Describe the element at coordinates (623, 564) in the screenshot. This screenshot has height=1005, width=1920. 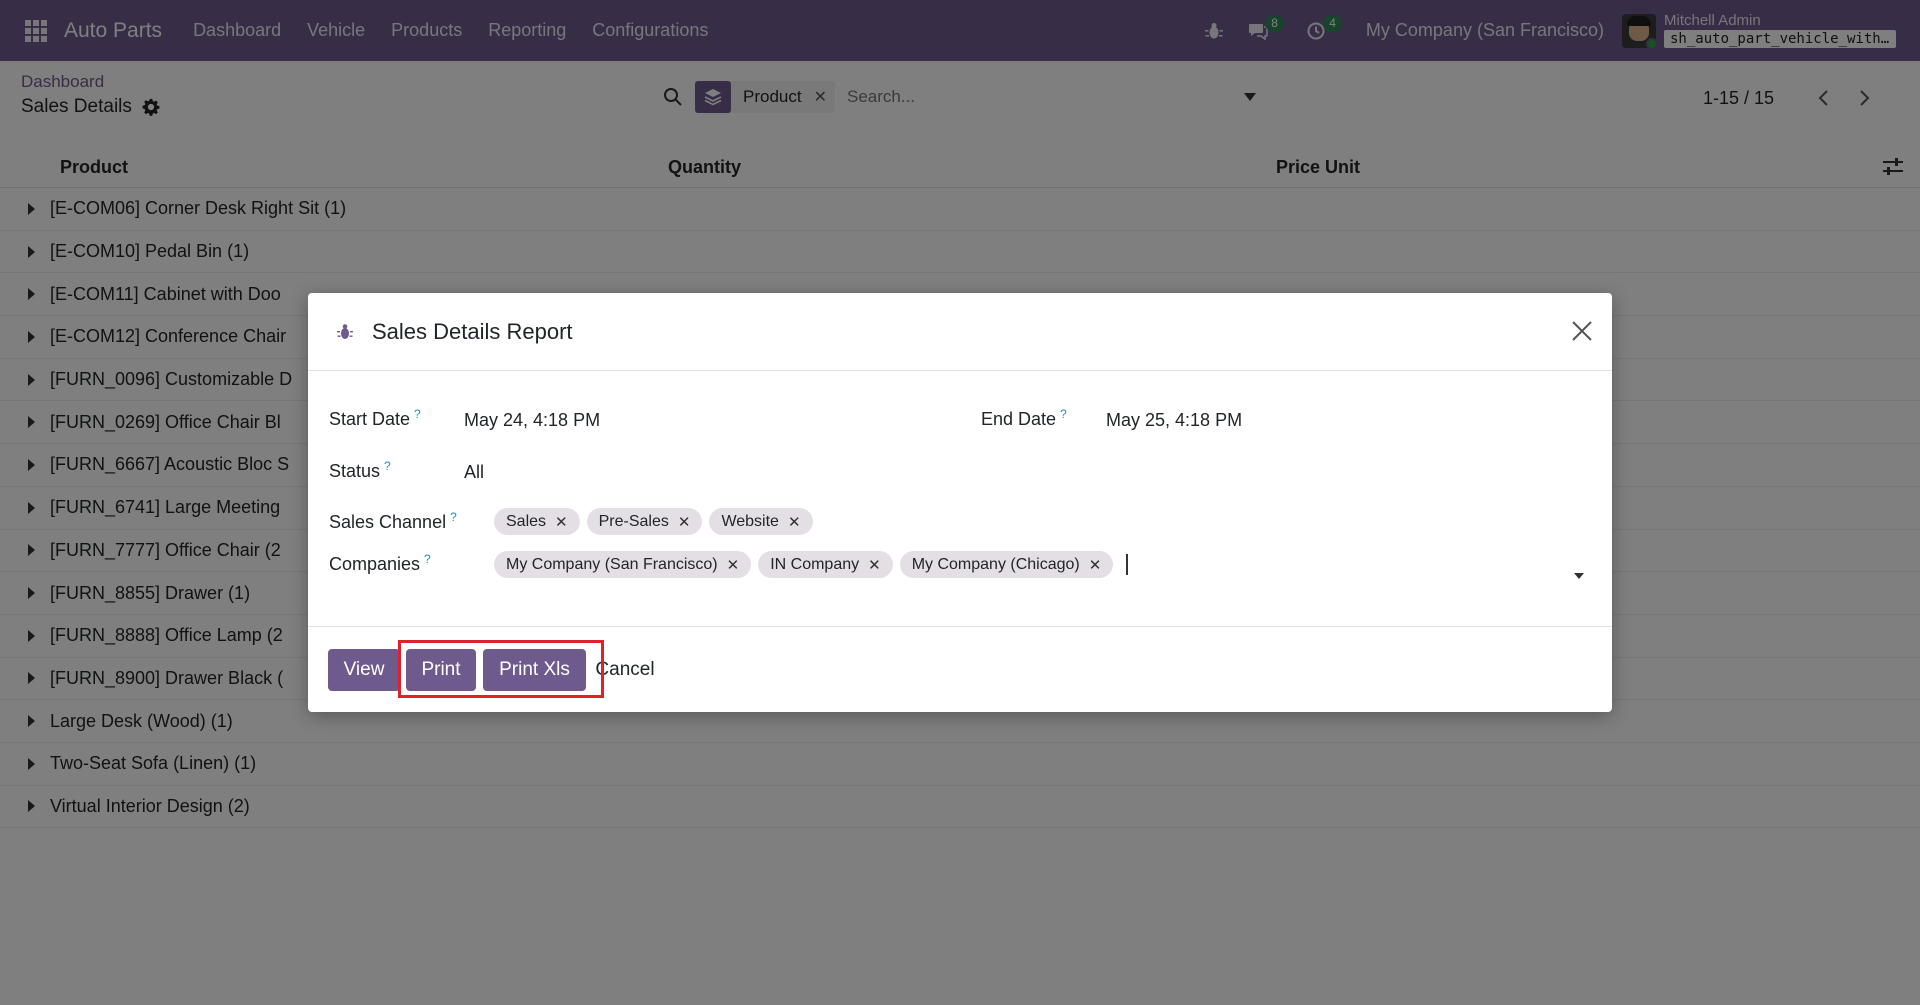
I see `tag-my-company-san-francisco: My Company (San Francisco) ✕` at that location.